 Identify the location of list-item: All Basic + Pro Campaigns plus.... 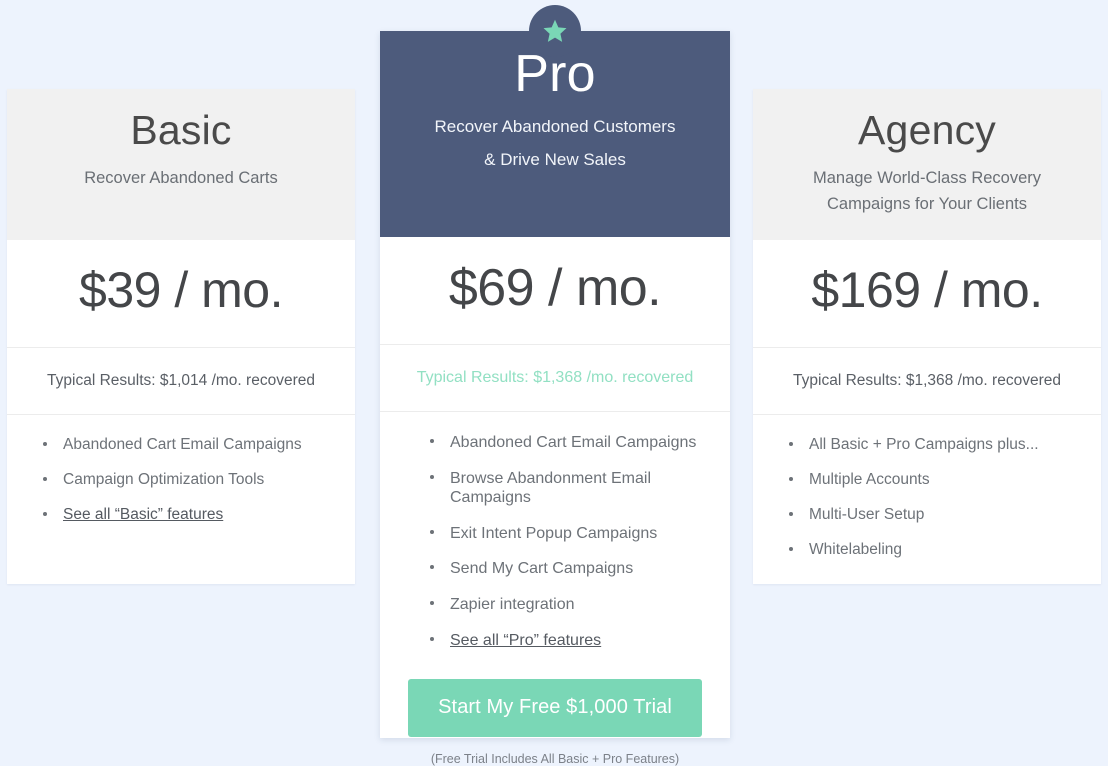
(942, 453).